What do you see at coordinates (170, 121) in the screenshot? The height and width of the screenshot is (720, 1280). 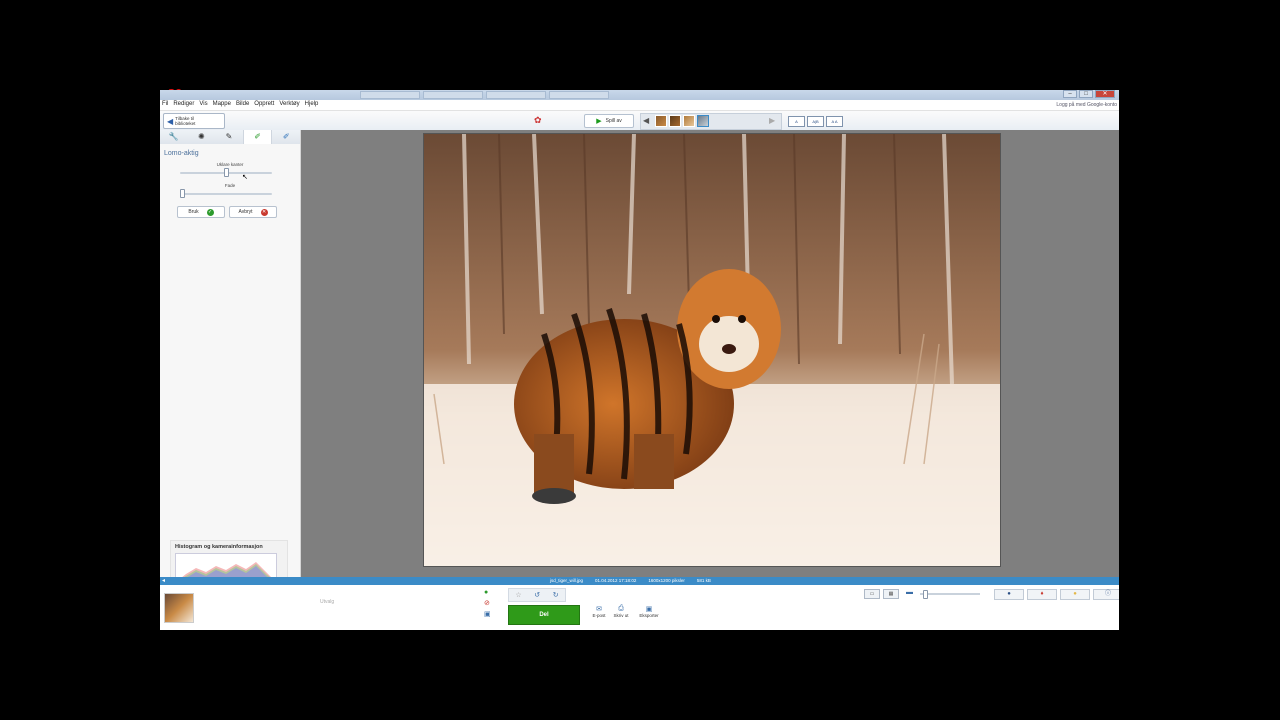 I see `back-arrow-icon: ◀` at bounding box center [170, 121].